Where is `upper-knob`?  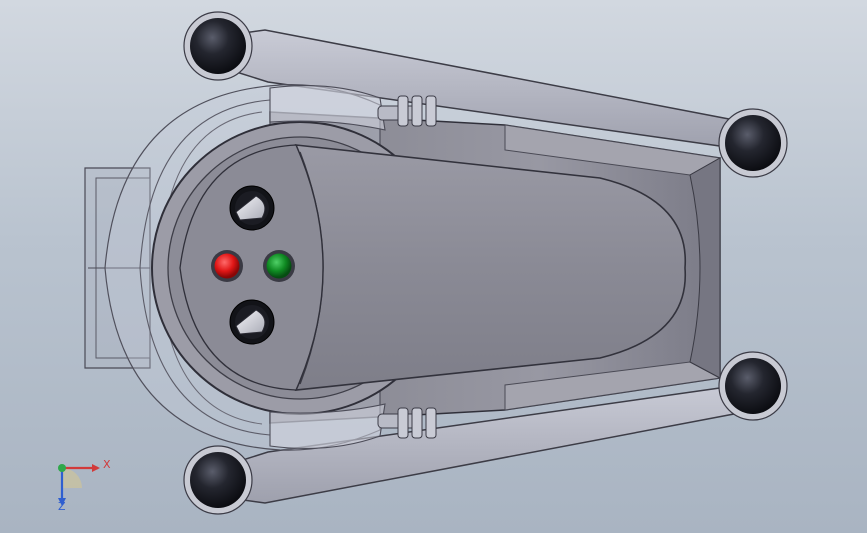 upper-knob is located at coordinates (252, 208).